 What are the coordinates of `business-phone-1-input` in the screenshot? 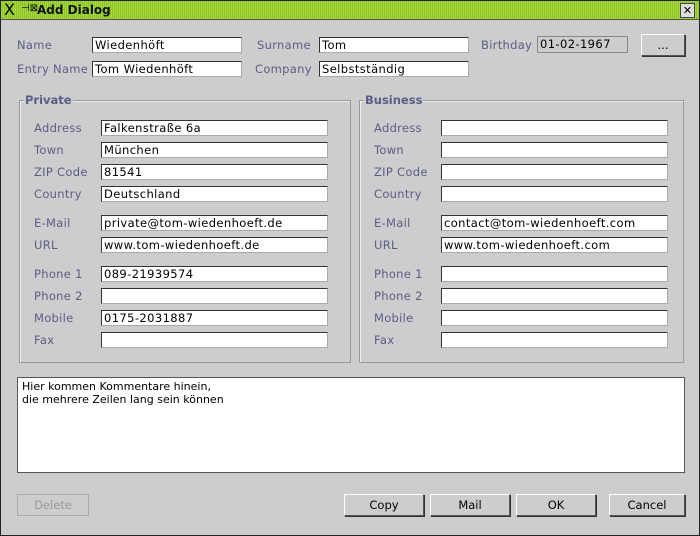 It's located at (554, 274).